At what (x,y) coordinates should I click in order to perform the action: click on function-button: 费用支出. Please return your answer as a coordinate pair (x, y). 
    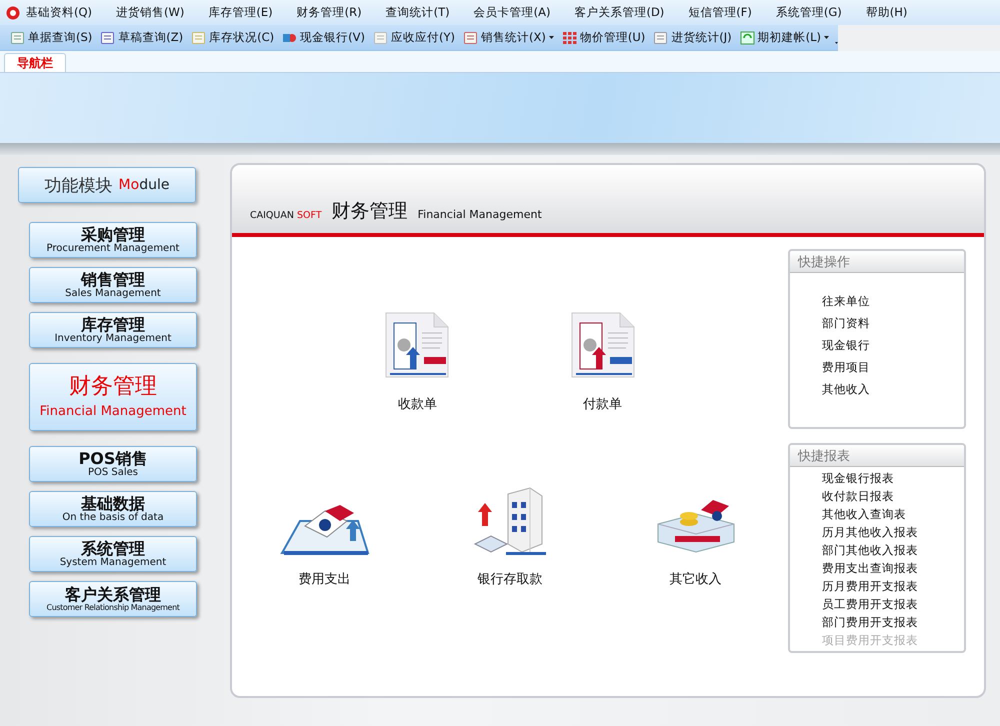
    Looking at the image, I should click on (325, 536).